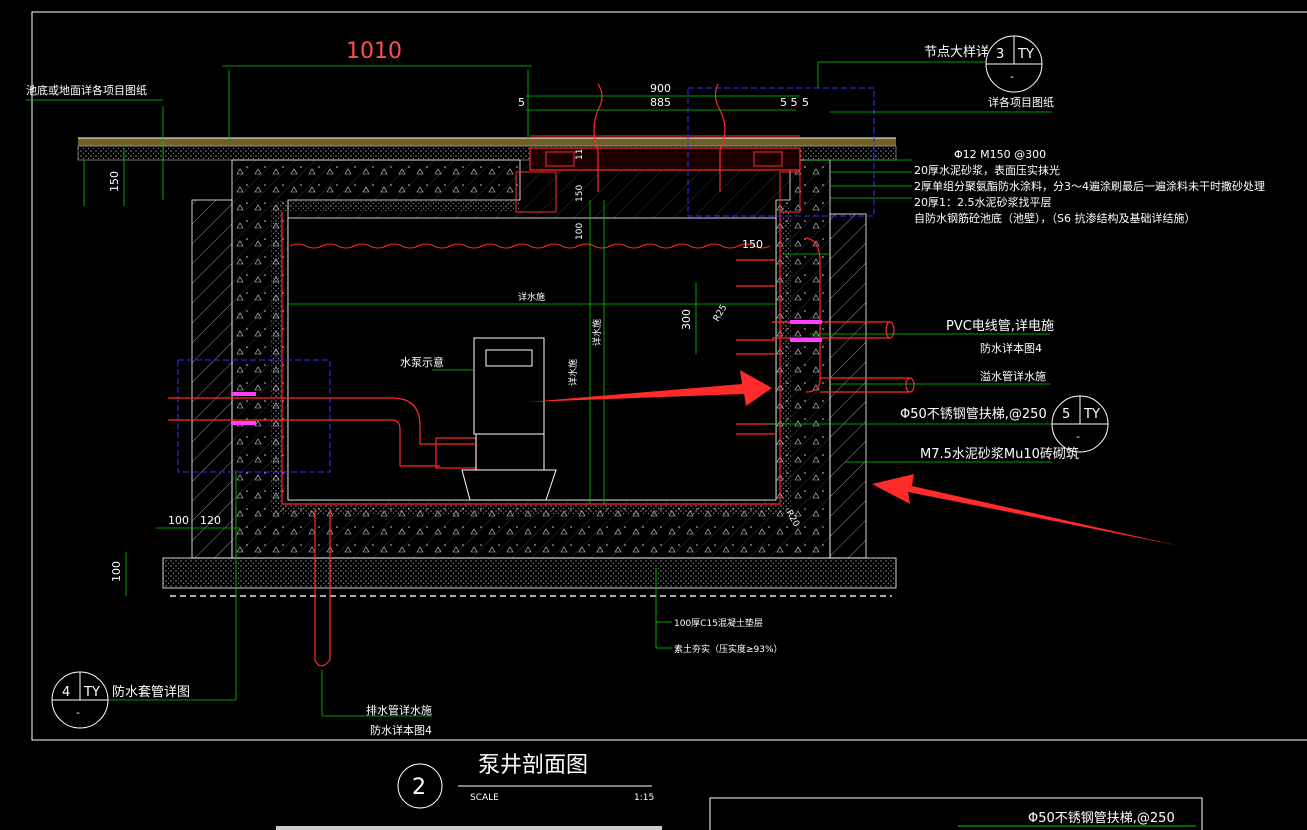 Image resolution: width=1307 pixels, height=830 pixels. What do you see at coordinates (86, 90) in the screenshot?
I see `left-top-note: 池底或地面详各项目图纸` at bounding box center [86, 90].